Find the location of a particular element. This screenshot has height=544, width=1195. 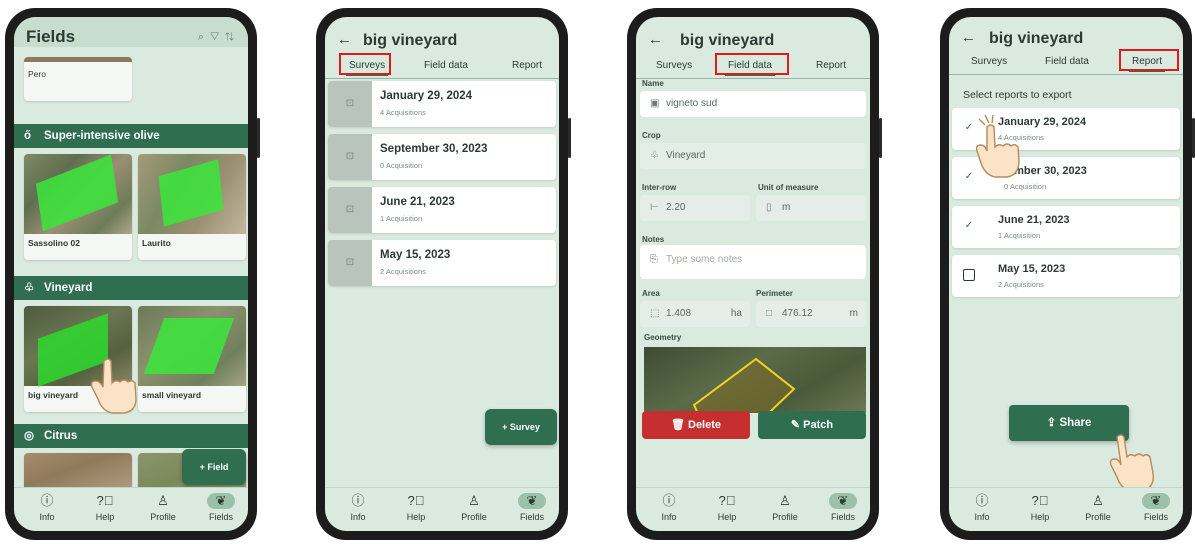

section-citrus: ◎ Citrus is located at coordinates (131, 436).